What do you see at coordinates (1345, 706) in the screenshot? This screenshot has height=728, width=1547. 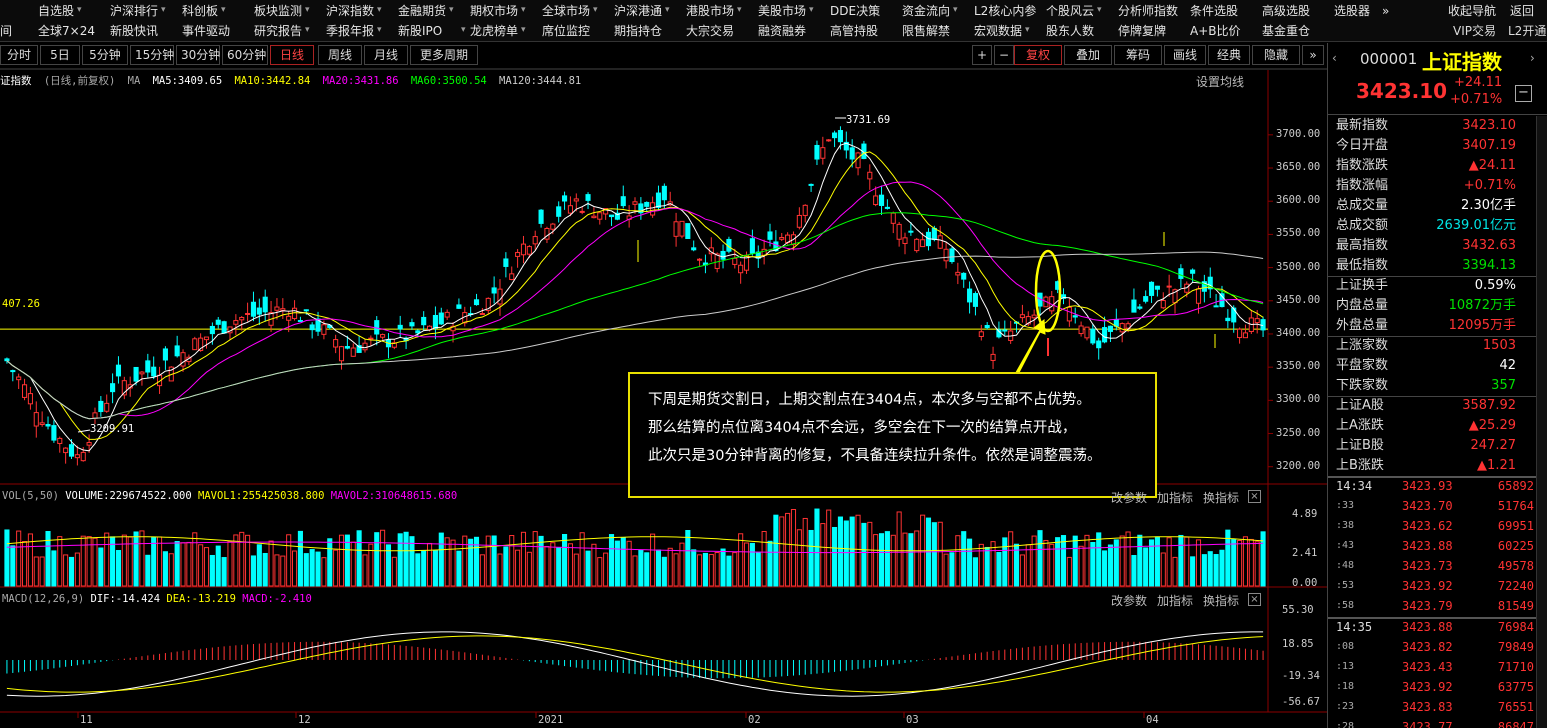 I see `tick-time: :23` at bounding box center [1345, 706].